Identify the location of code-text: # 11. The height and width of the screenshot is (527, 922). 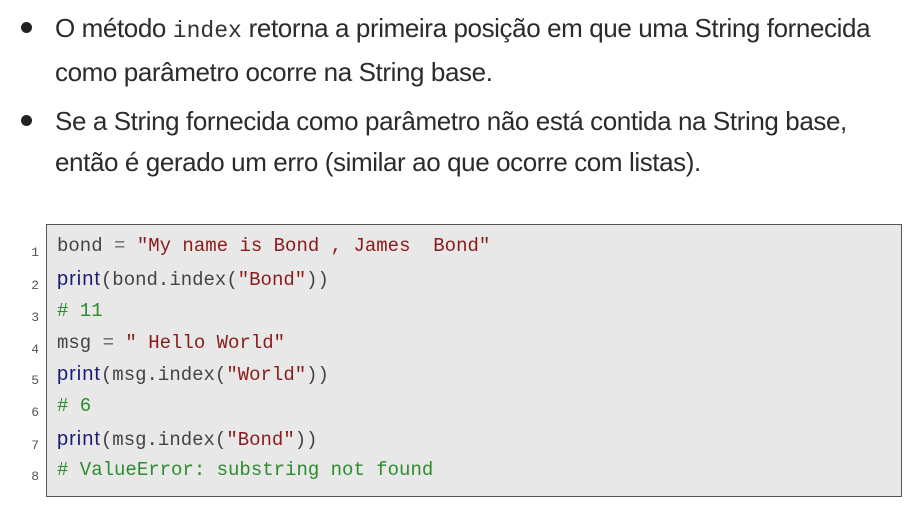
(80, 311).